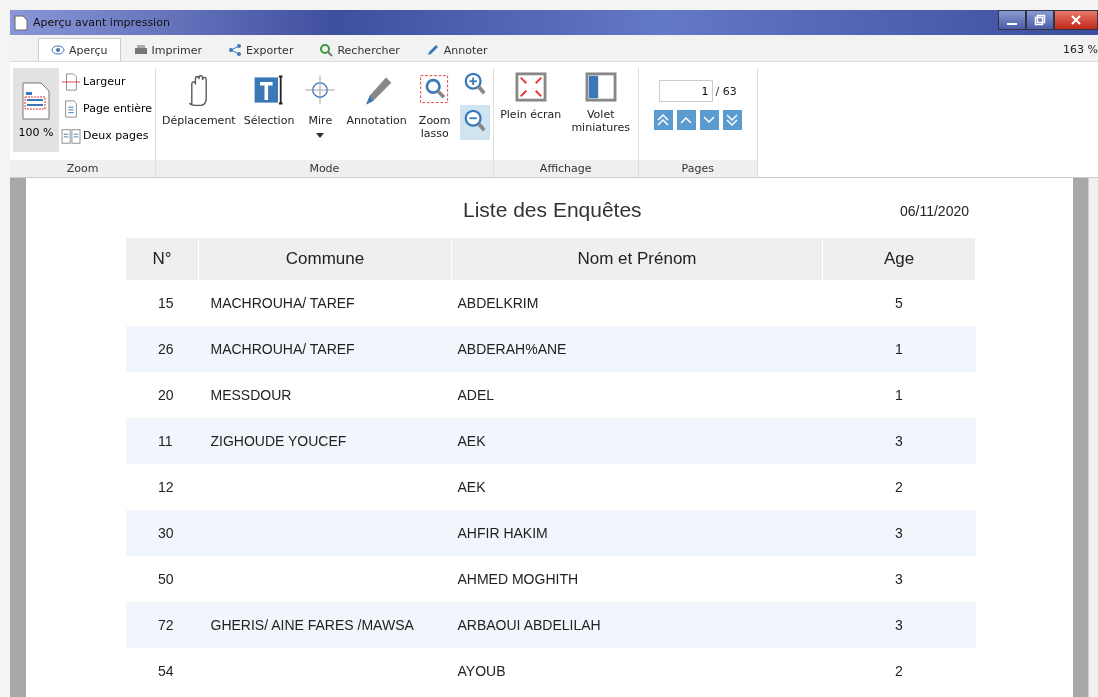  What do you see at coordinates (320, 135) in the screenshot?
I see `caret-icon` at bounding box center [320, 135].